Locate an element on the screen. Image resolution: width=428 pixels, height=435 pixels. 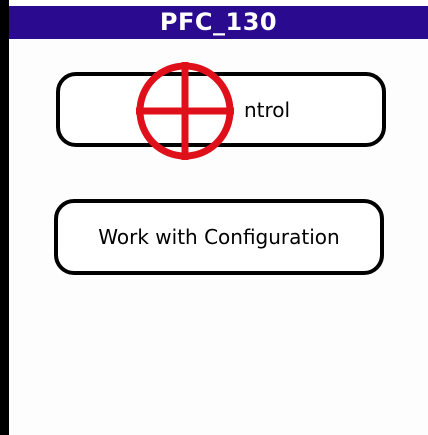
control-button-label: ntrol is located at coordinates (267, 109).